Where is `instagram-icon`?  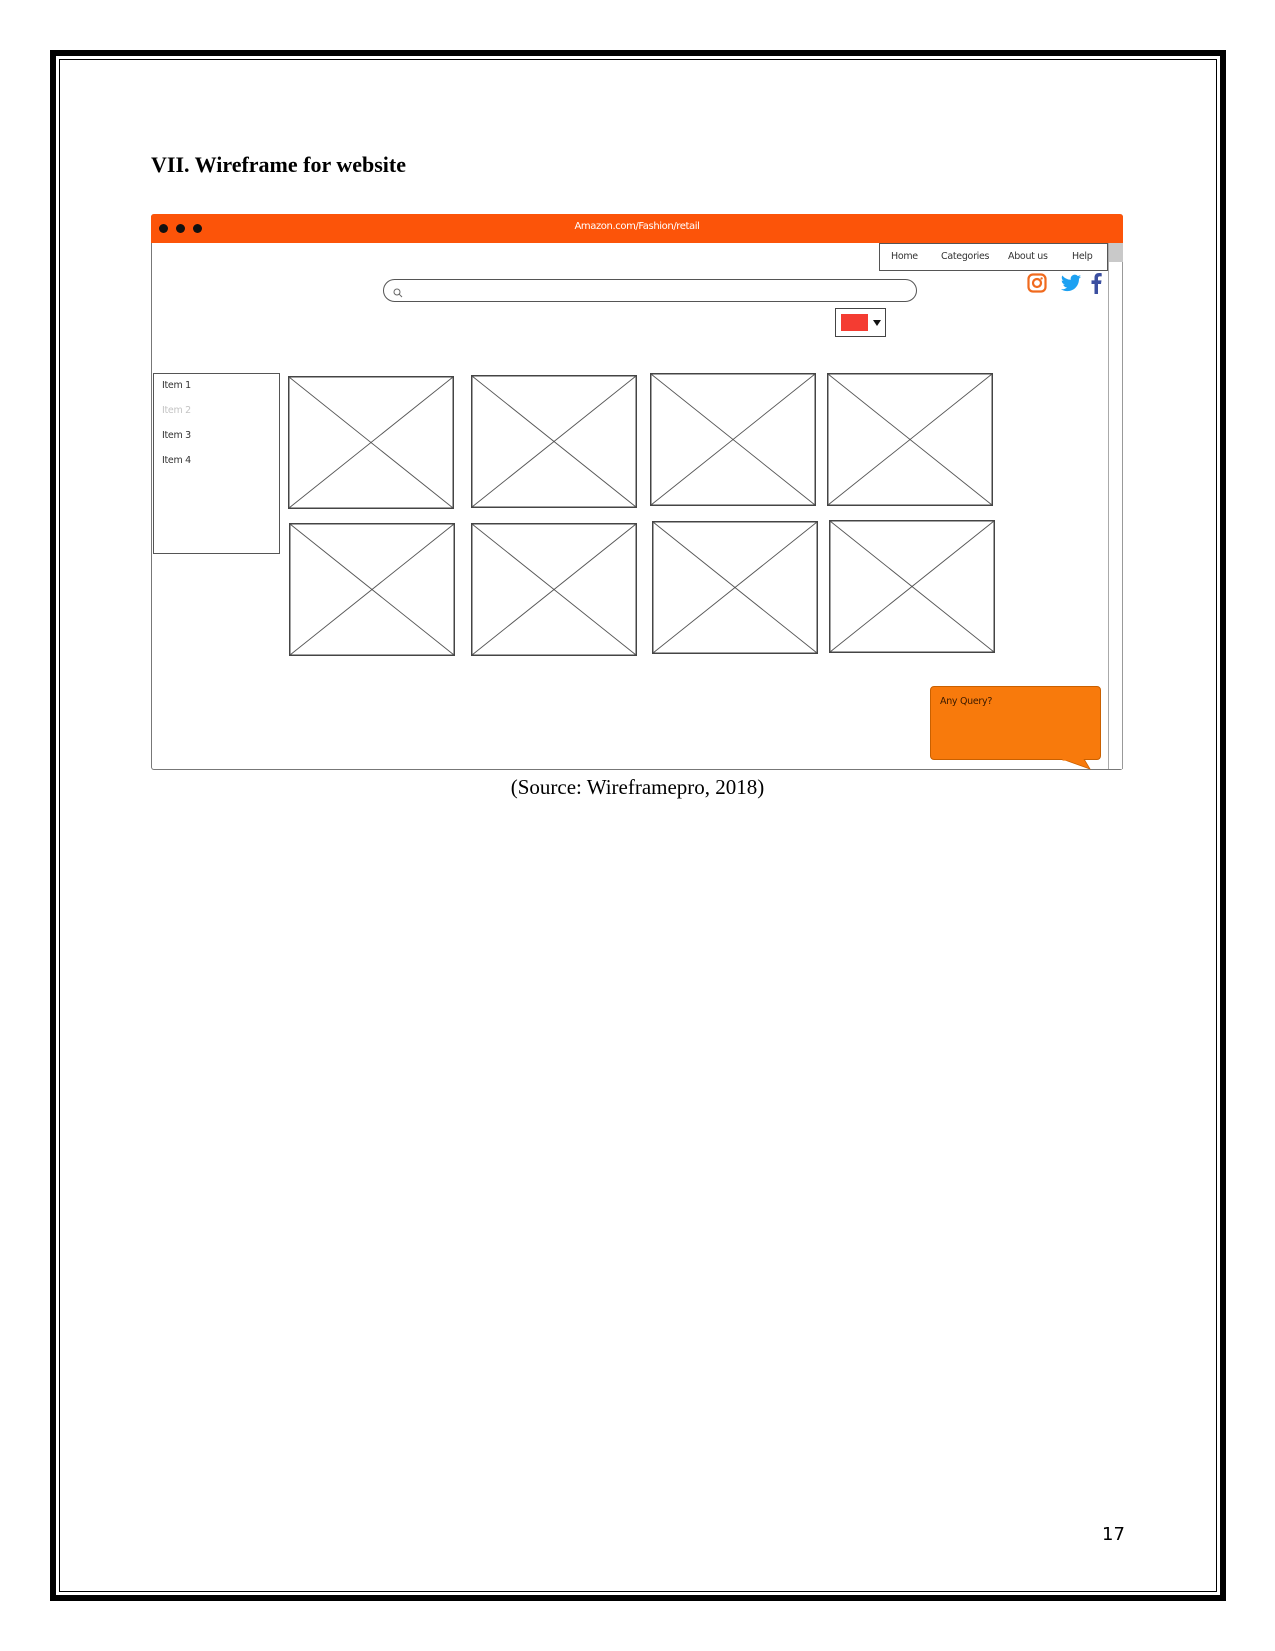 instagram-icon is located at coordinates (1037, 285).